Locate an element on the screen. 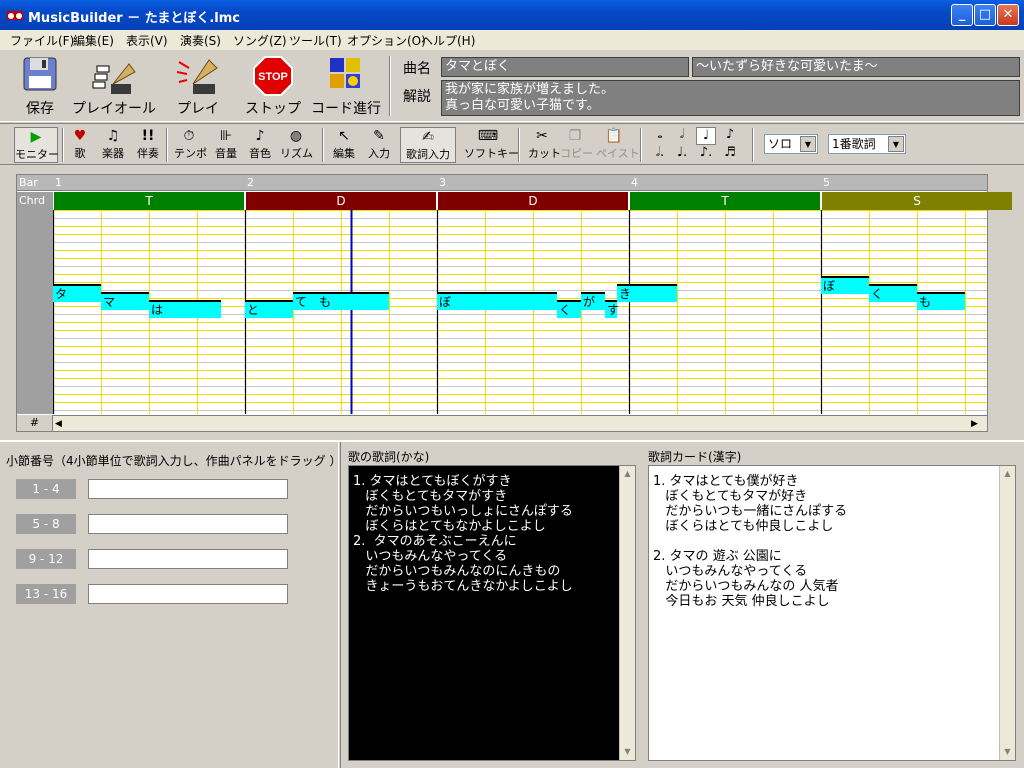  instrument-button: ♫ 楽器 is located at coordinates (113, 145).